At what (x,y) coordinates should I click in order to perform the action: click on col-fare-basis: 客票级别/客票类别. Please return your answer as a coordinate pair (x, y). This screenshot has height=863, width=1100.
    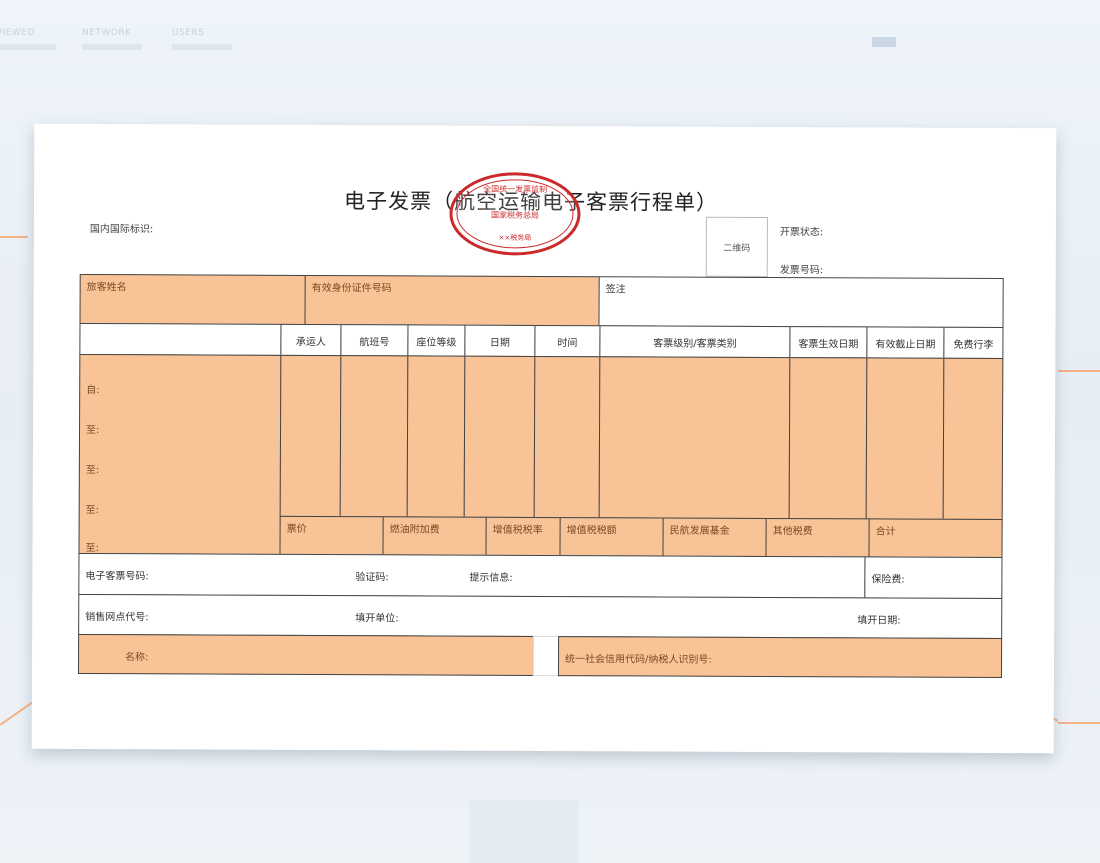
    Looking at the image, I should click on (695, 342).